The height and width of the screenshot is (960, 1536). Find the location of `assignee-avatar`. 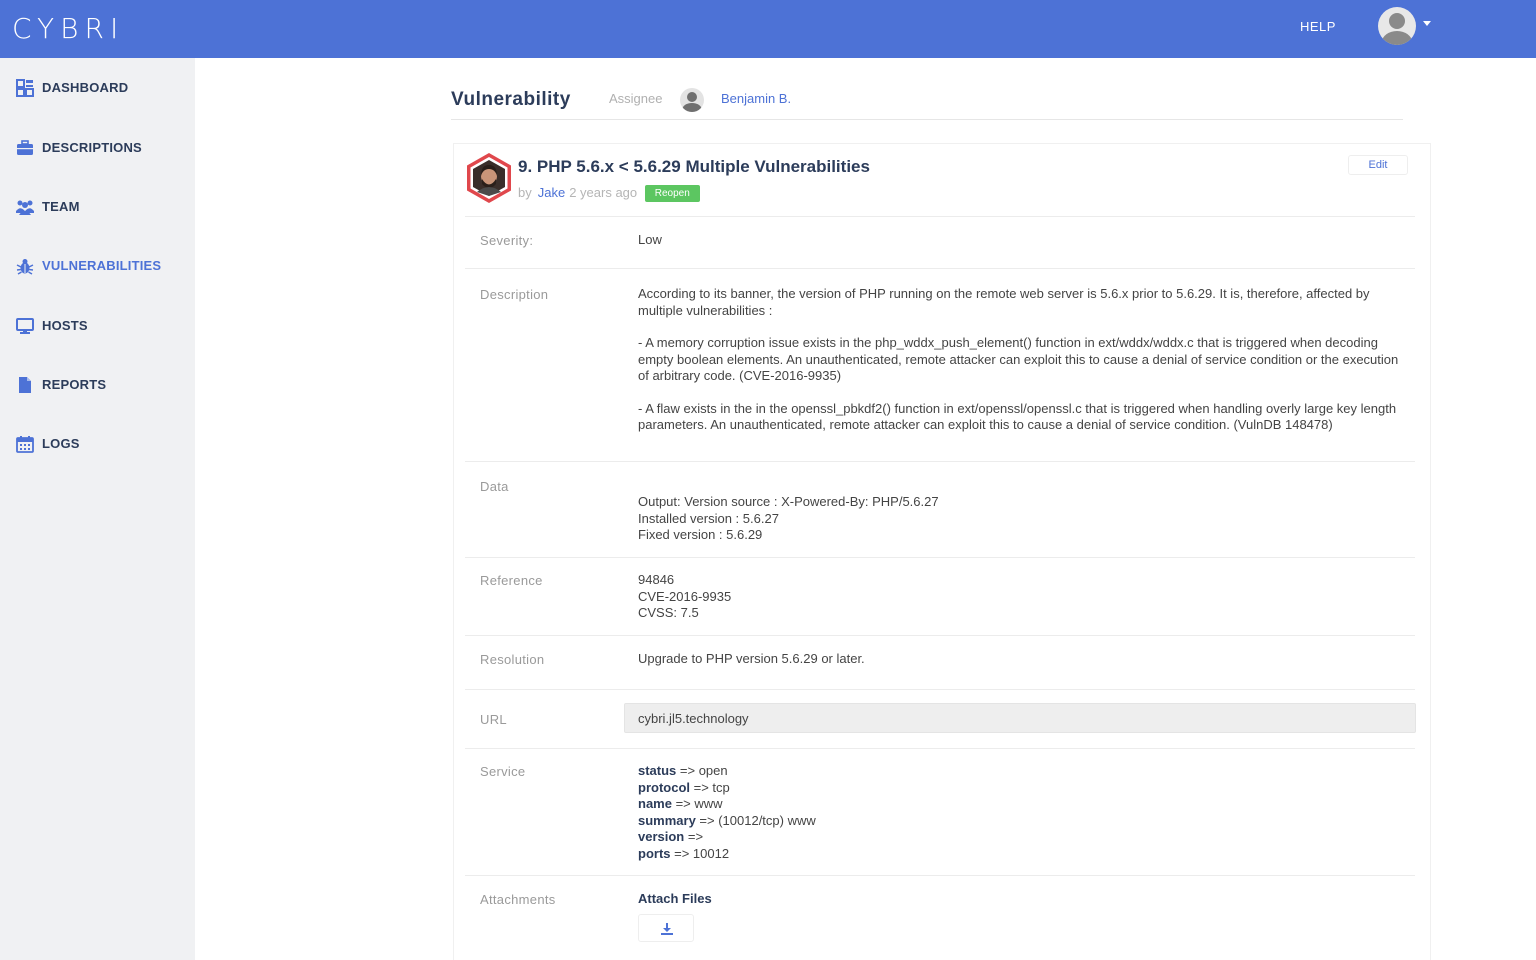

assignee-avatar is located at coordinates (692, 100).